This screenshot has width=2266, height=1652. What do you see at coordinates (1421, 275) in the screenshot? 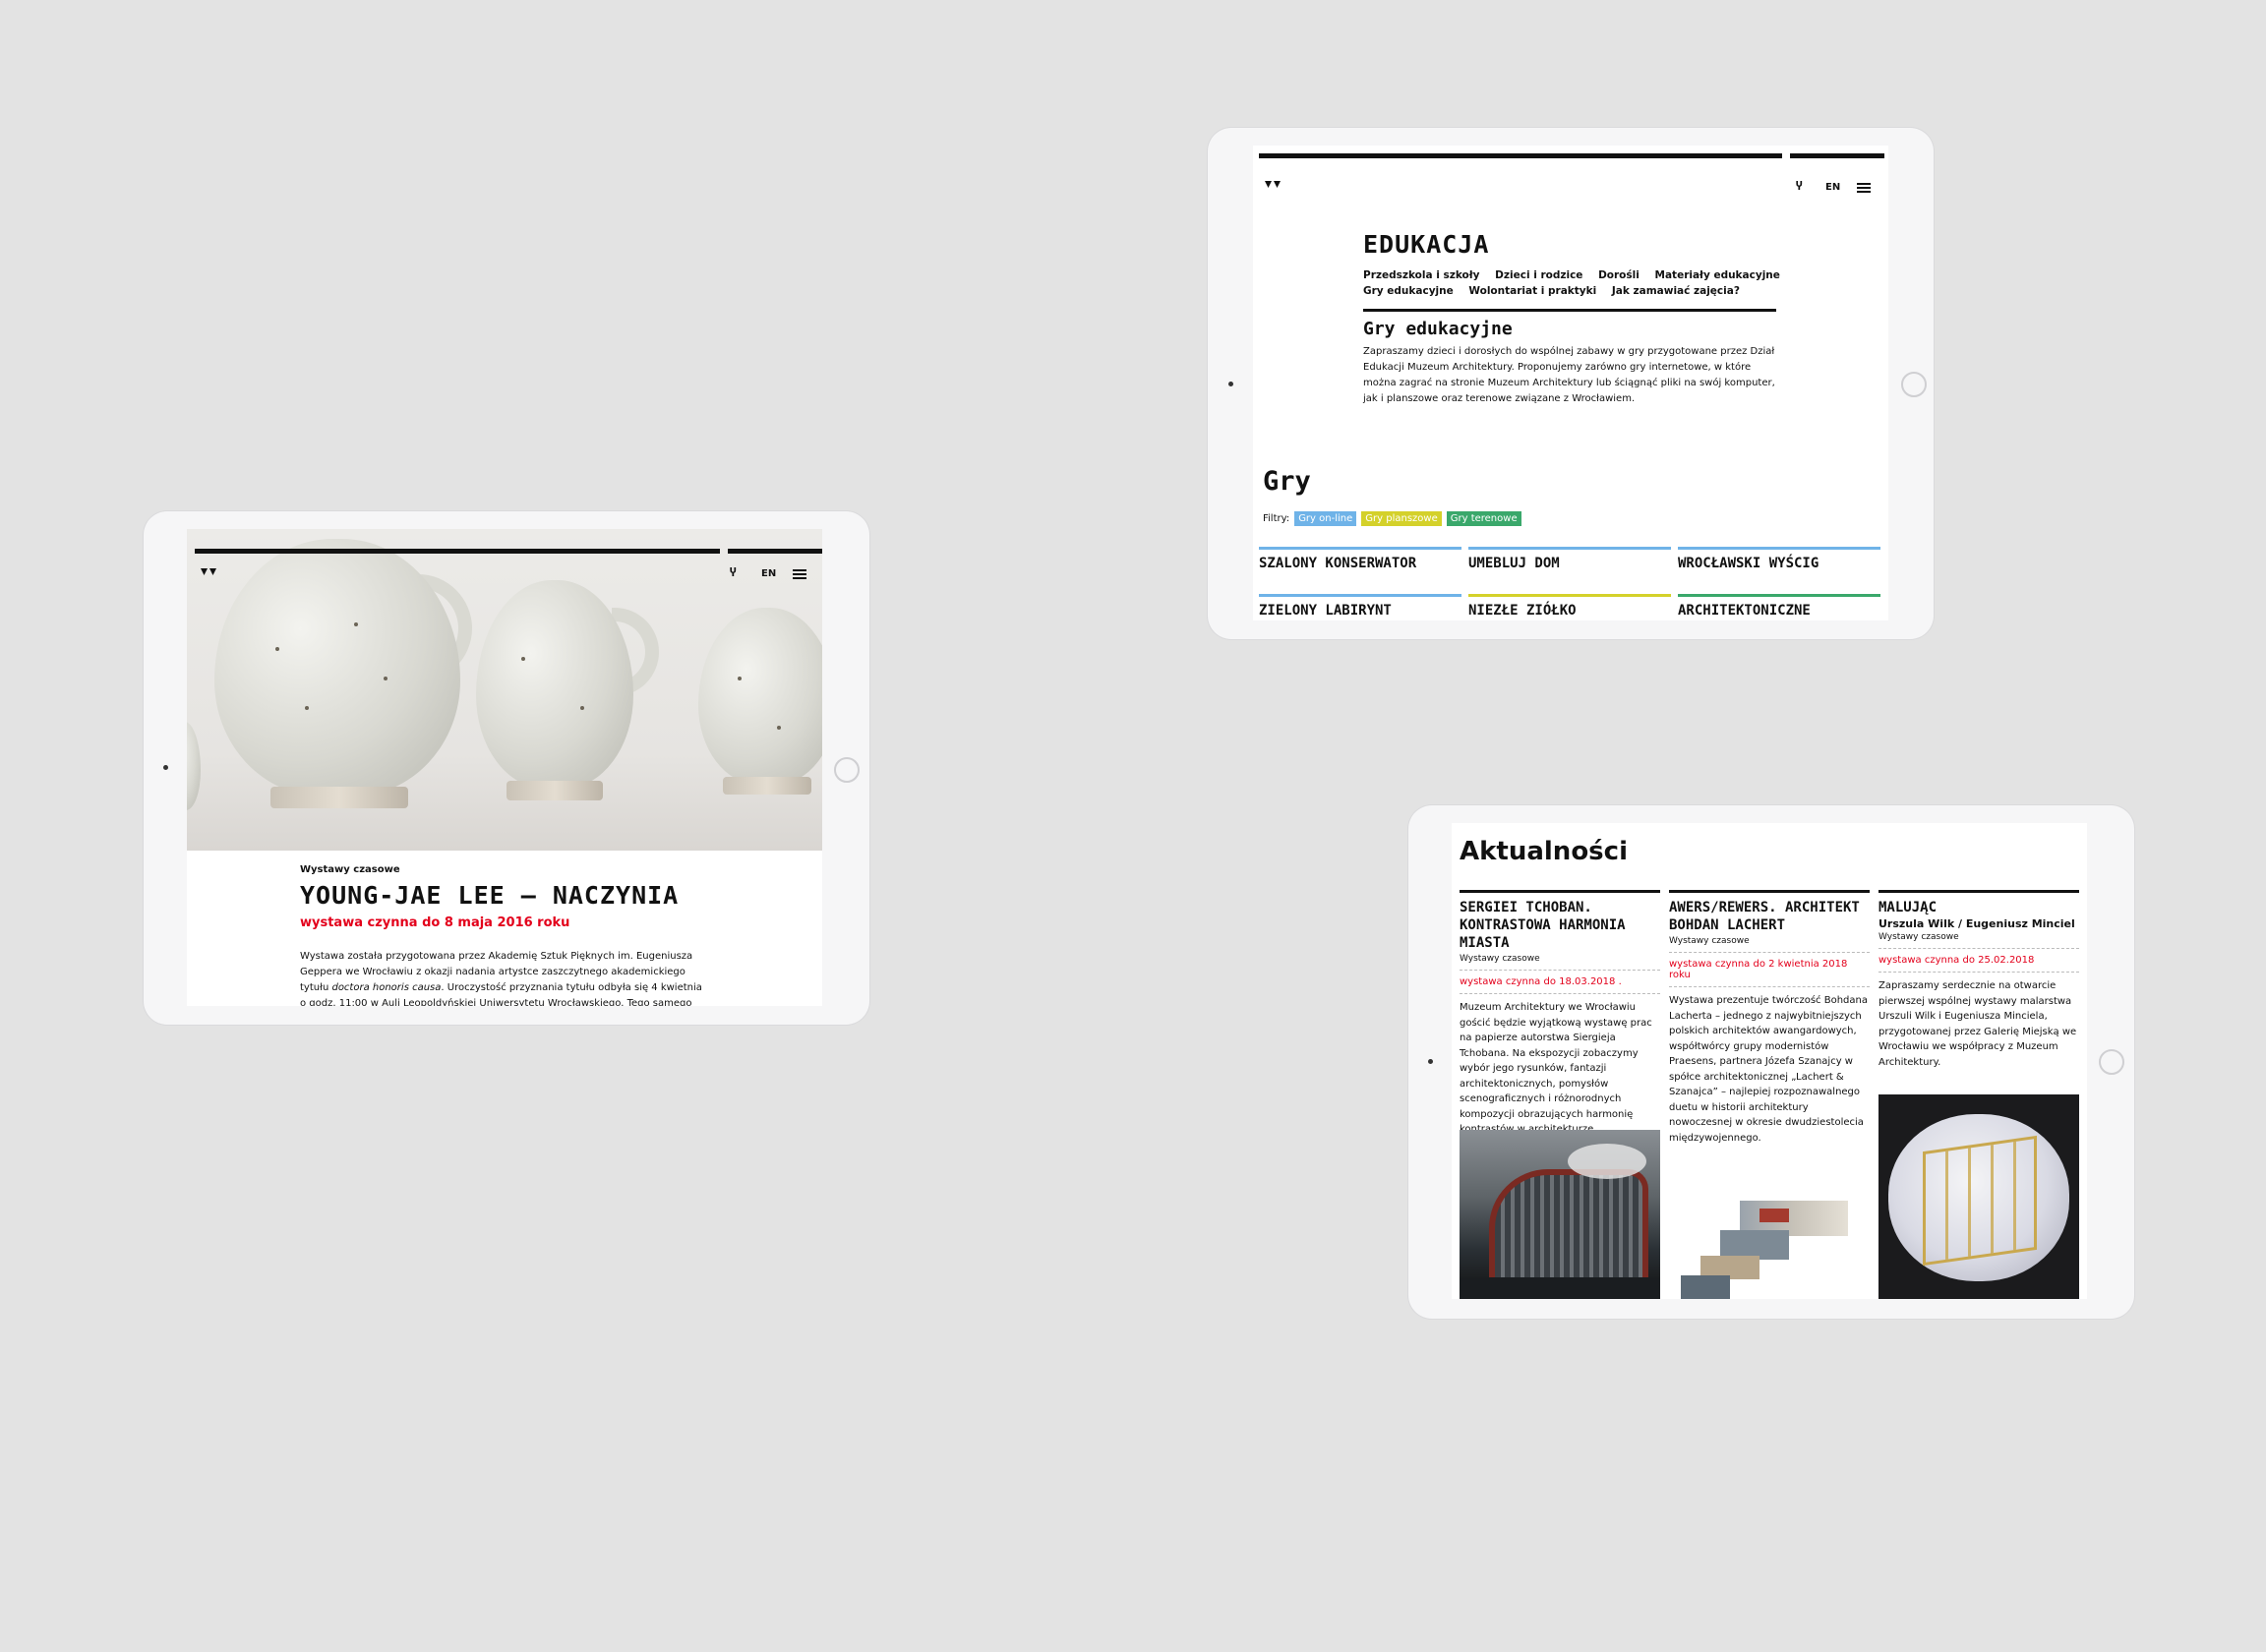
I see `nav-link: Przedszkola i szkoły` at bounding box center [1421, 275].